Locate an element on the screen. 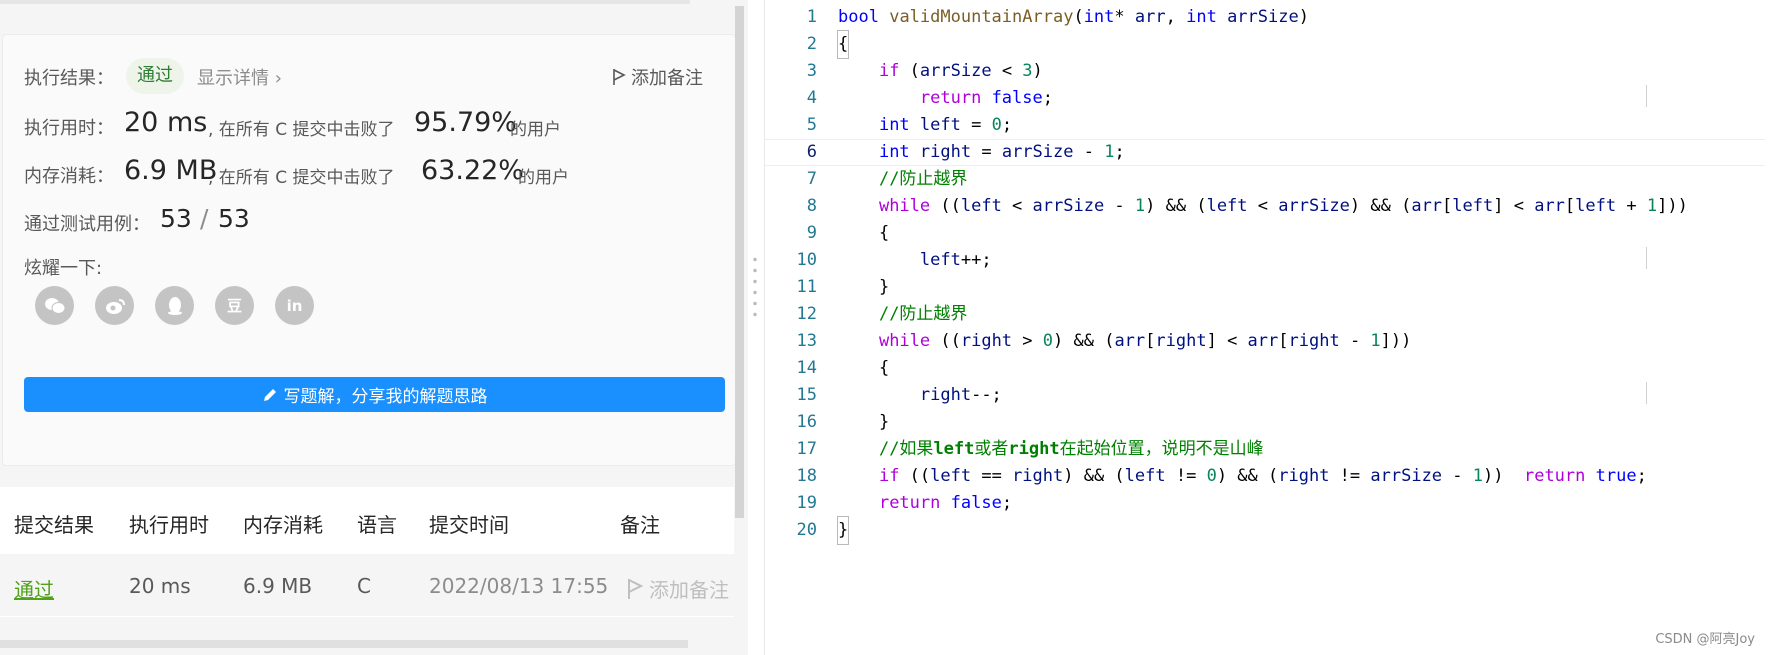 Image resolution: width=1772 pixels, height=655 pixels. line-number: 2 is located at coordinates (811, 44).